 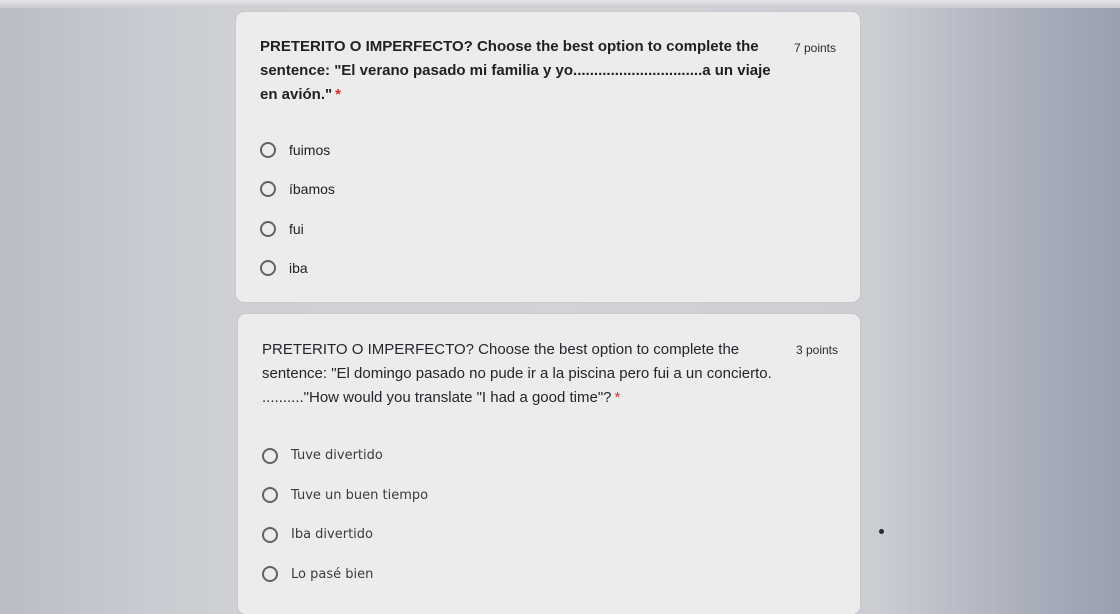 I want to click on option-iba-divertido: Iba divertido, so click(x=345, y=535).